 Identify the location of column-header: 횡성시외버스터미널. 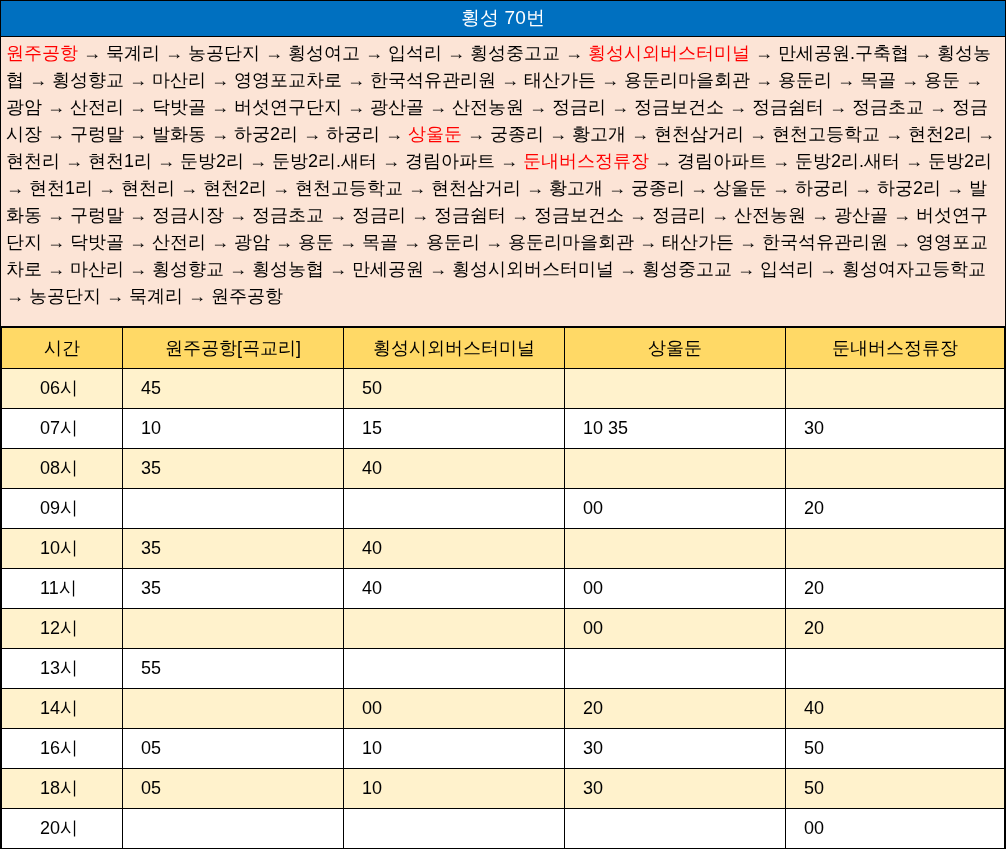
(454, 348).